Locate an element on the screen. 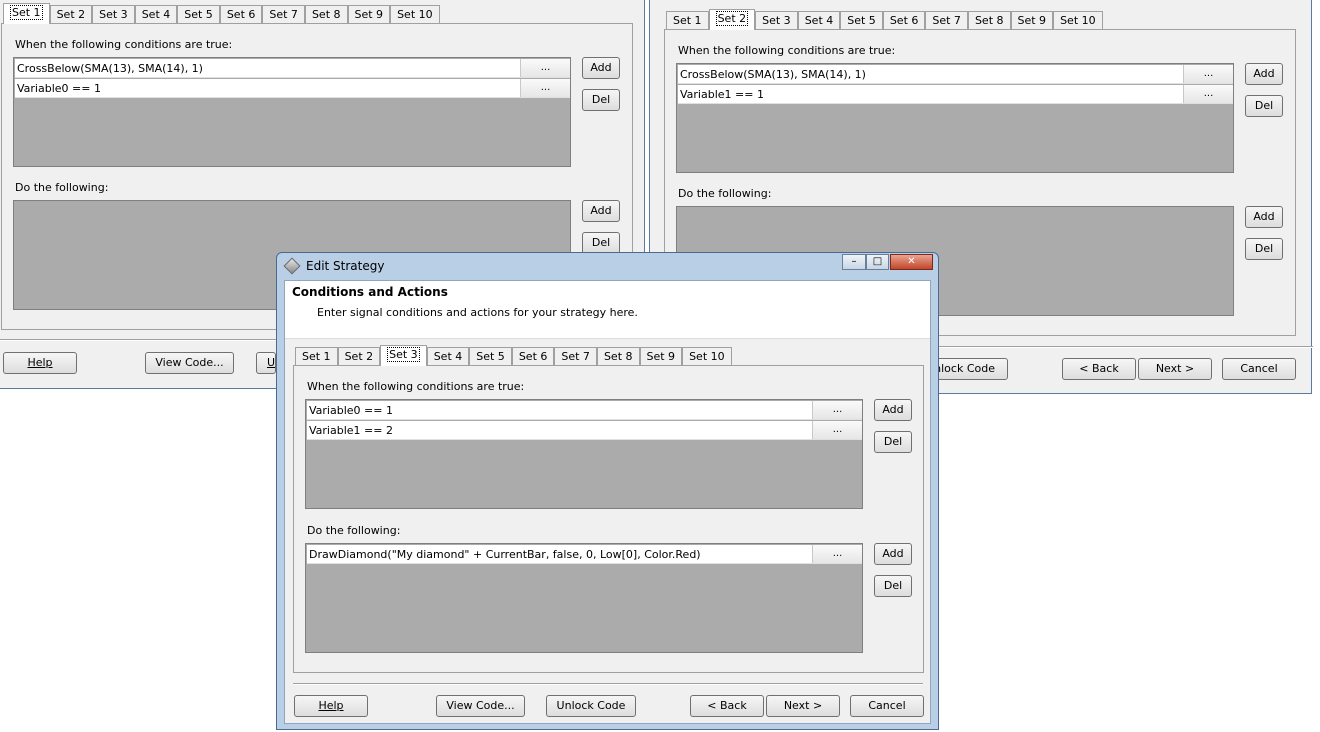 The width and height of the screenshot is (1320, 732). unlock-code-button: Unlock Code is located at coordinates (591, 706).